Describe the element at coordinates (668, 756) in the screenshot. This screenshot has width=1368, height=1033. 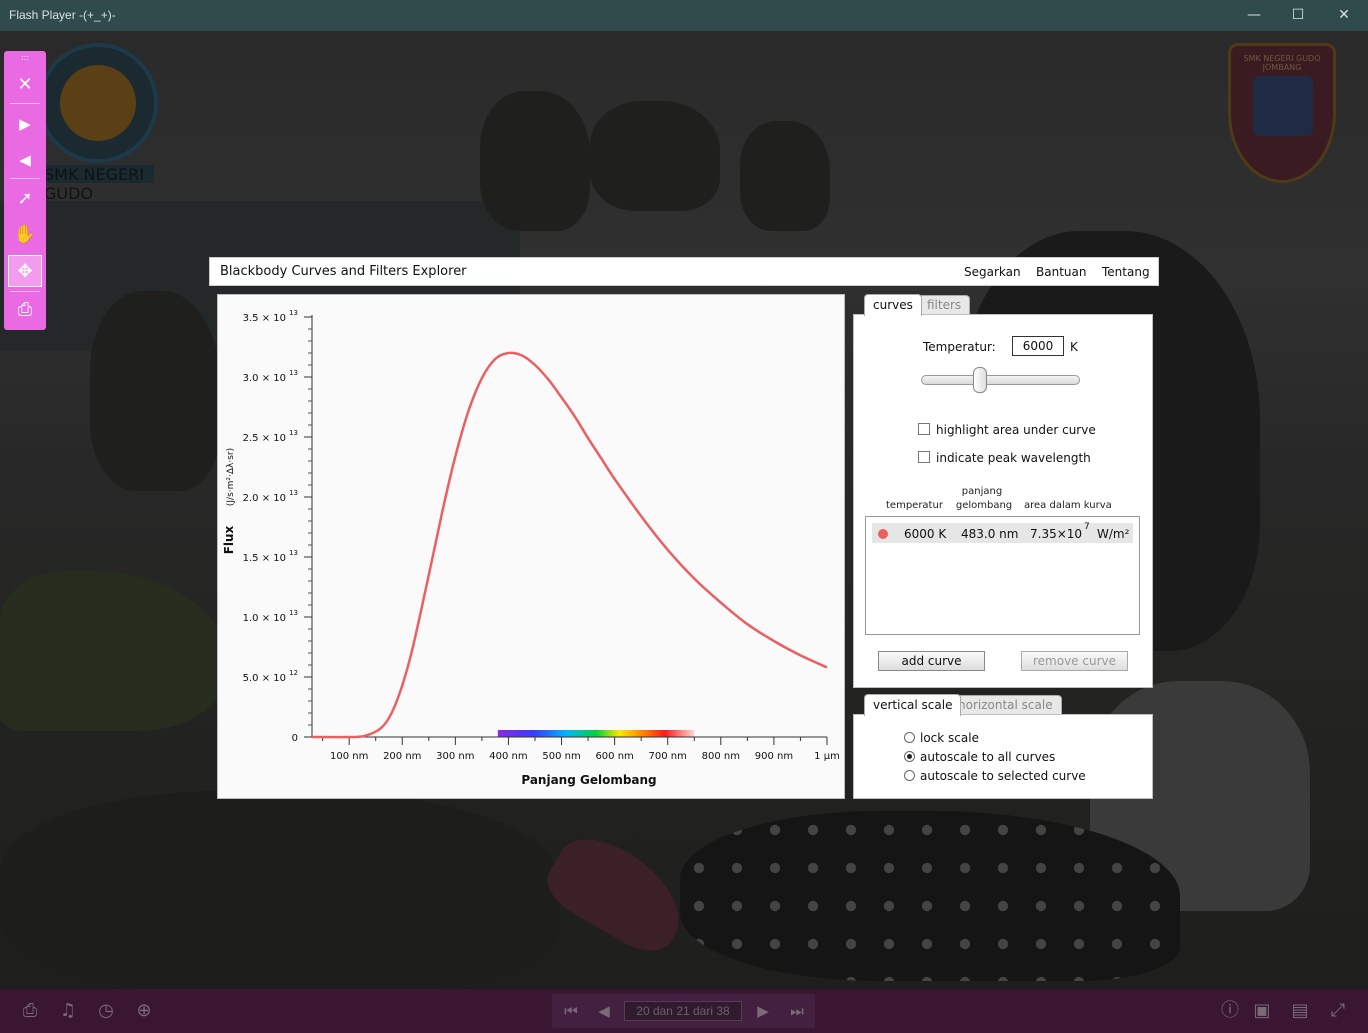
I see `x-tick-label: 700 nm` at that location.